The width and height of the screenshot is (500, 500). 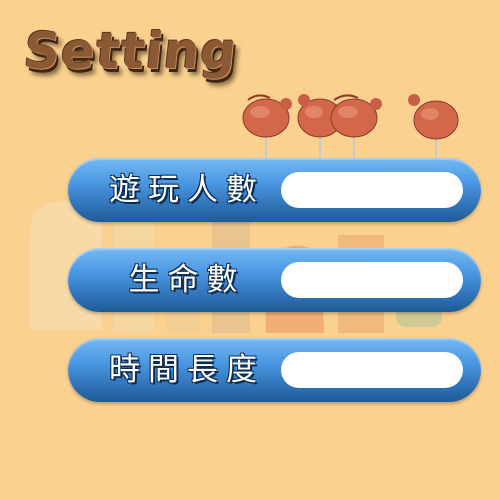 I want to click on time-length-row: 時間長度, so click(x=274, y=370).